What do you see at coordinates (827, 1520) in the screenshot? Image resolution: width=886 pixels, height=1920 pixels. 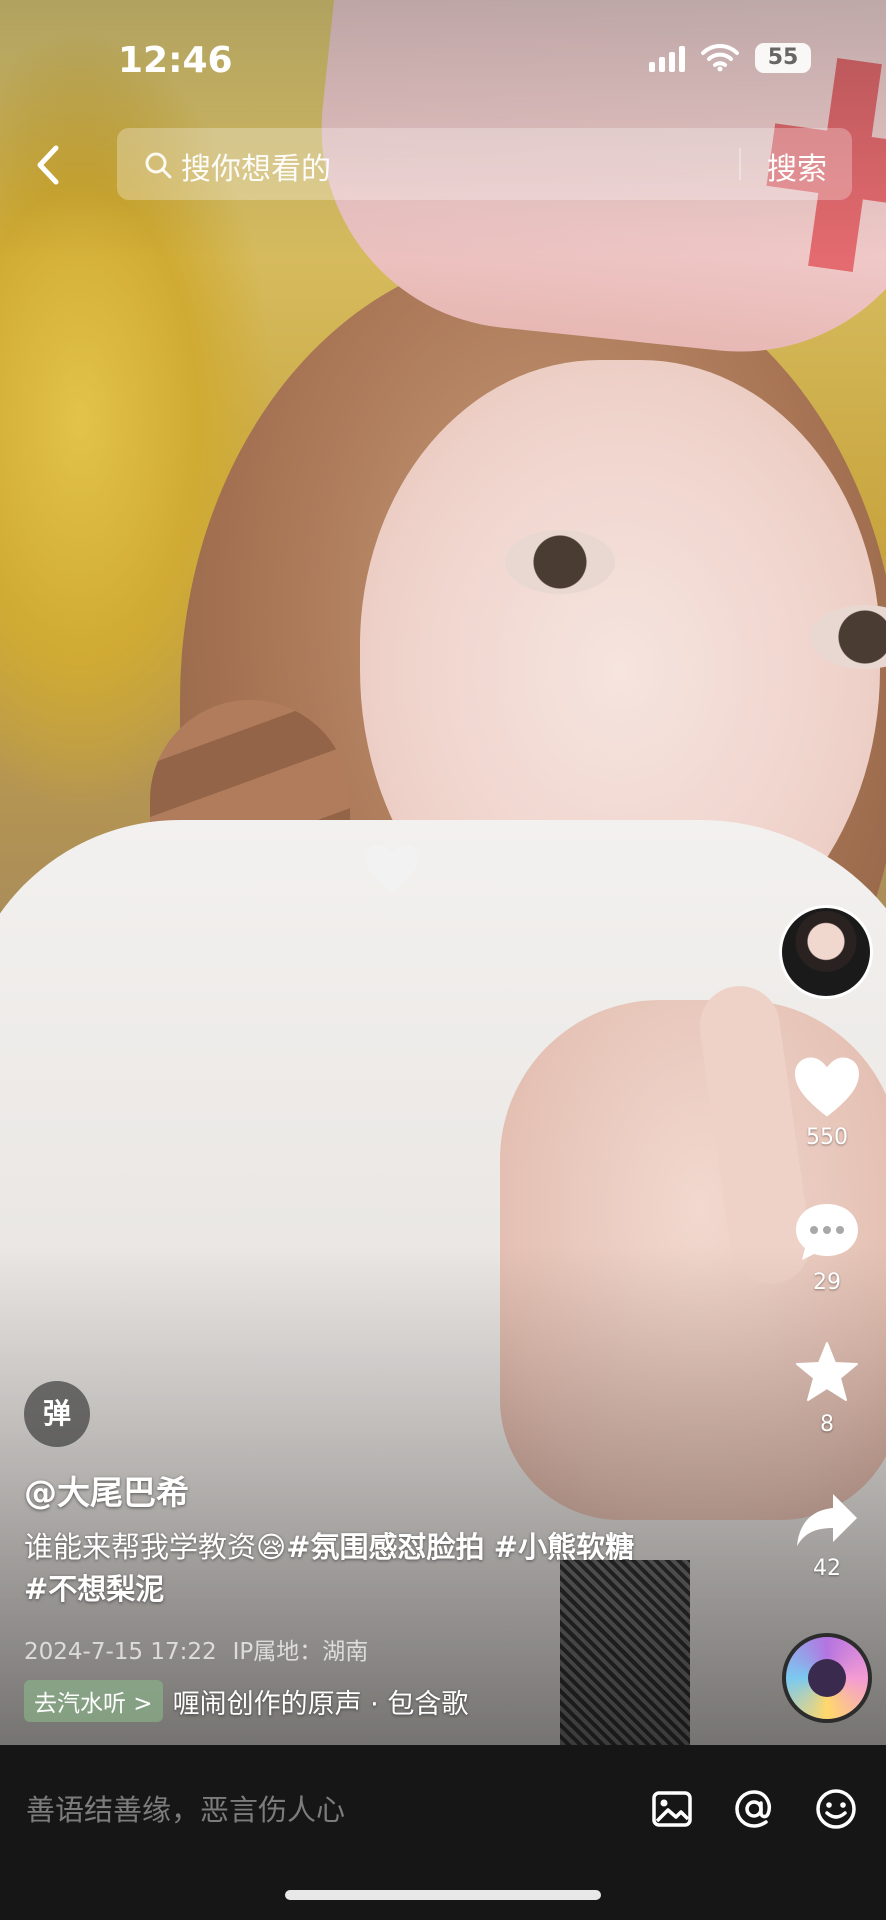 I see `share-arrow-icon` at bounding box center [827, 1520].